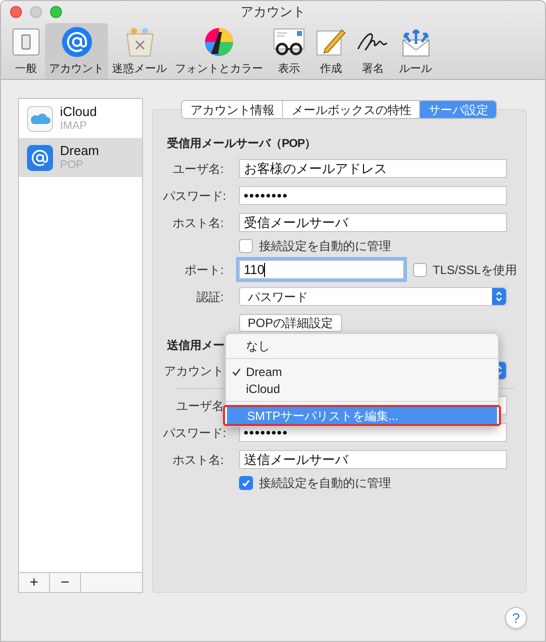  Describe the element at coordinates (372, 222) in the screenshot. I see `text-field: 受信メールサーバ` at that location.